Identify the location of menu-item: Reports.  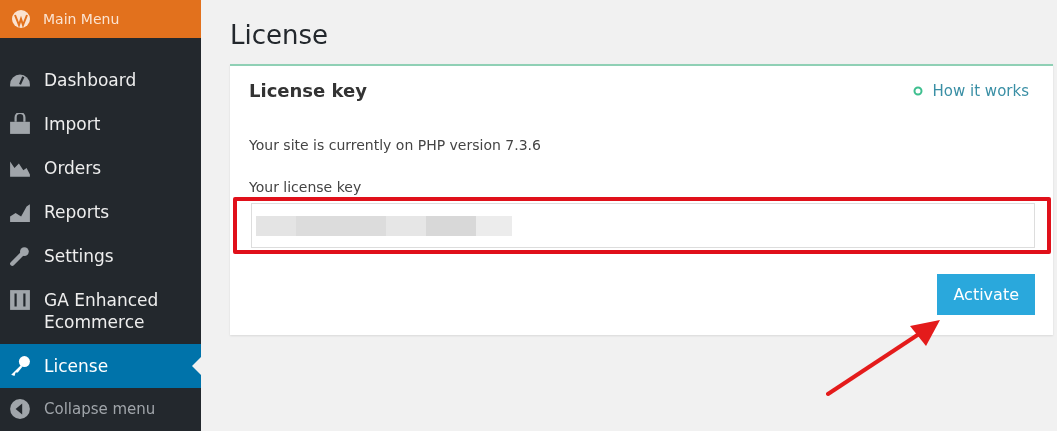
(100, 212).